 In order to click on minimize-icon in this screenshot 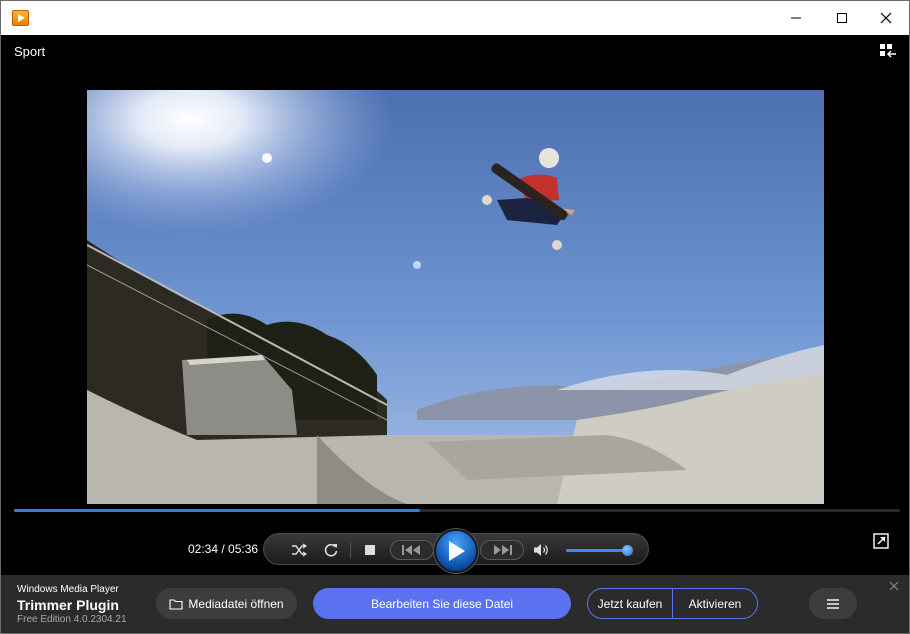, I will do `click(796, 18)`.